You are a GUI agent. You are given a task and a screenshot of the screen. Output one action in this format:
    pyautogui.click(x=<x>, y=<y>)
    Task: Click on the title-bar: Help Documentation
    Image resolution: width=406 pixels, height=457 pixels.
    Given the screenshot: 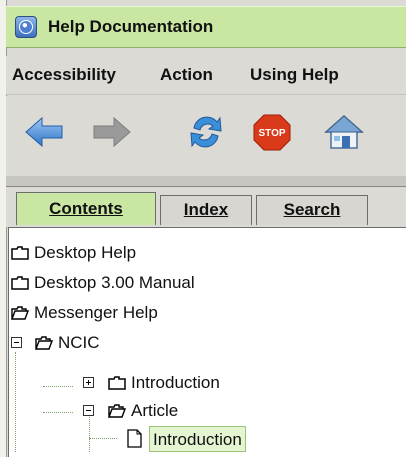 What is the action you would take?
    pyautogui.click(x=206, y=27)
    